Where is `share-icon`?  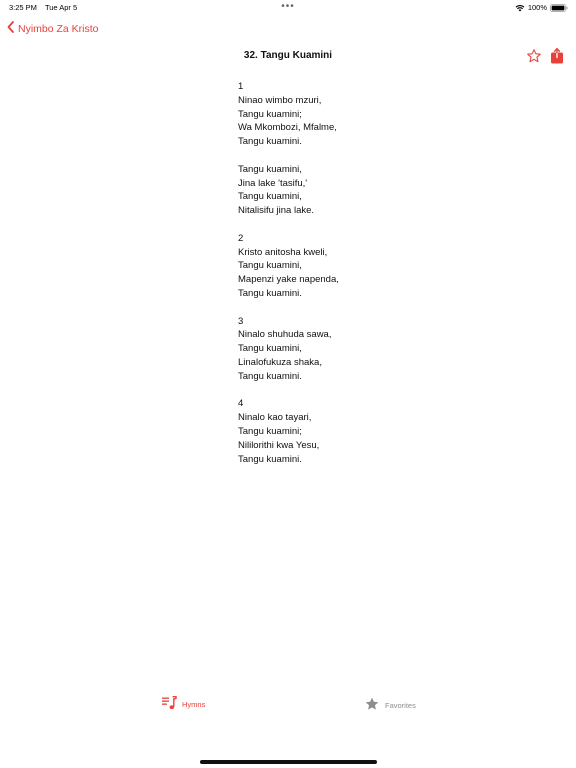 share-icon is located at coordinates (557, 57).